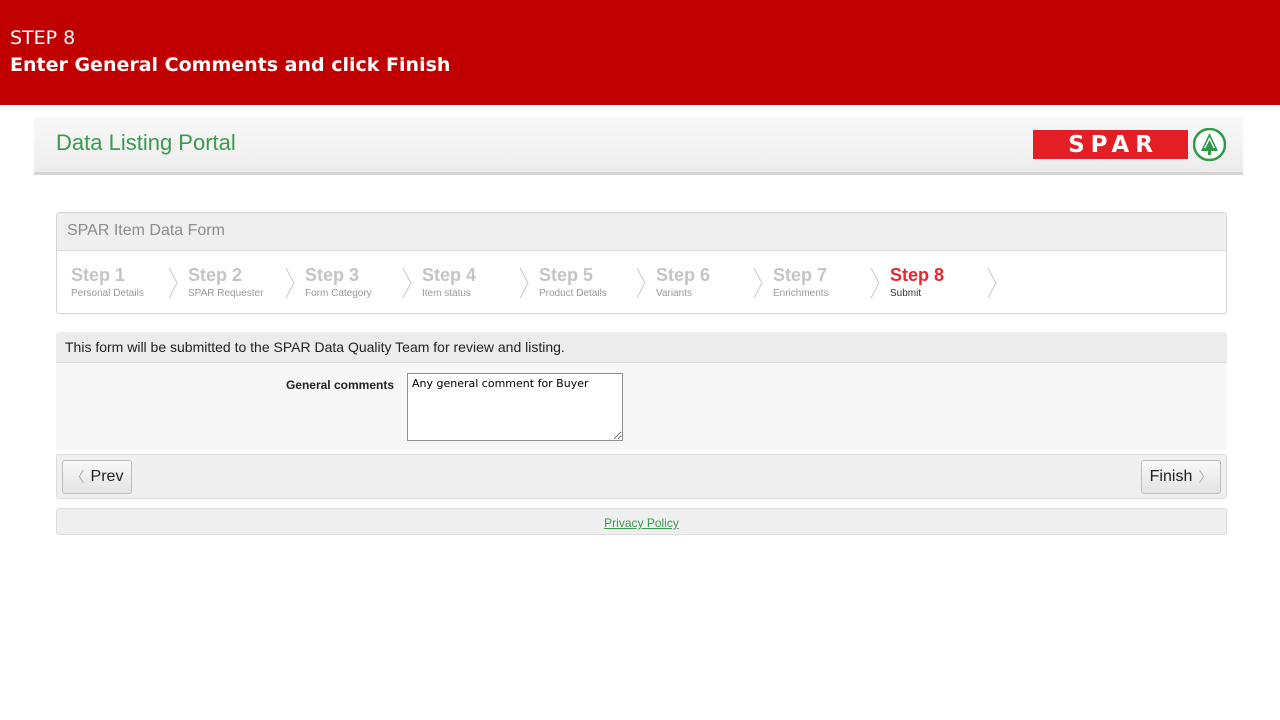 This screenshot has height=720, width=1280. I want to click on prev-button: 〈 Prev, so click(97, 477).